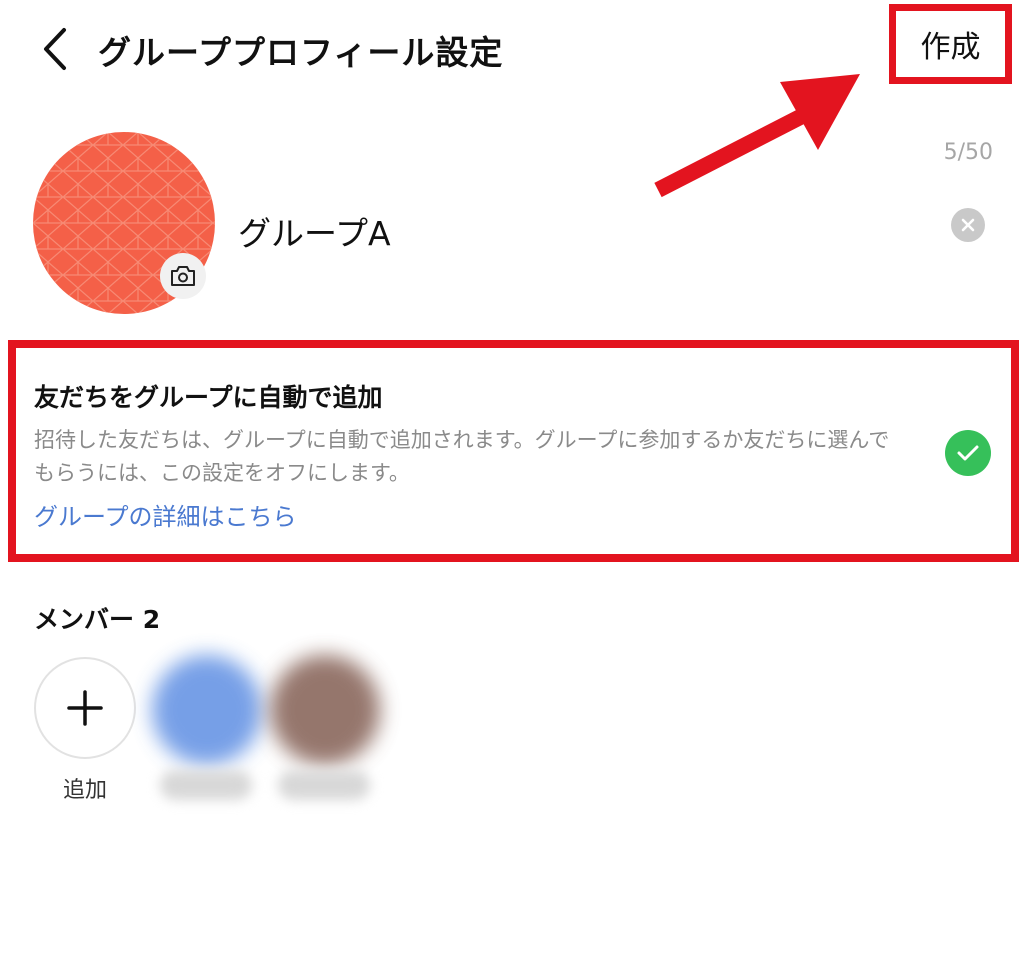 The height and width of the screenshot is (972, 1024). What do you see at coordinates (301, 52) in the screenshot?
I see `page-title: グループプロフィール設定` at bounding box center [301, 52].